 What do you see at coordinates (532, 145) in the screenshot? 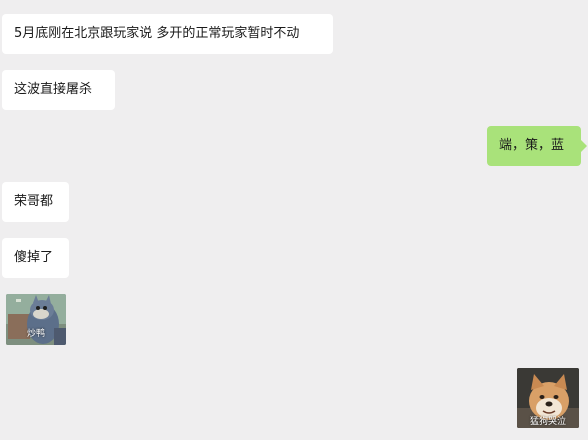
I see `message-text: 端，策，蓝` at bounding box center [532, 145].